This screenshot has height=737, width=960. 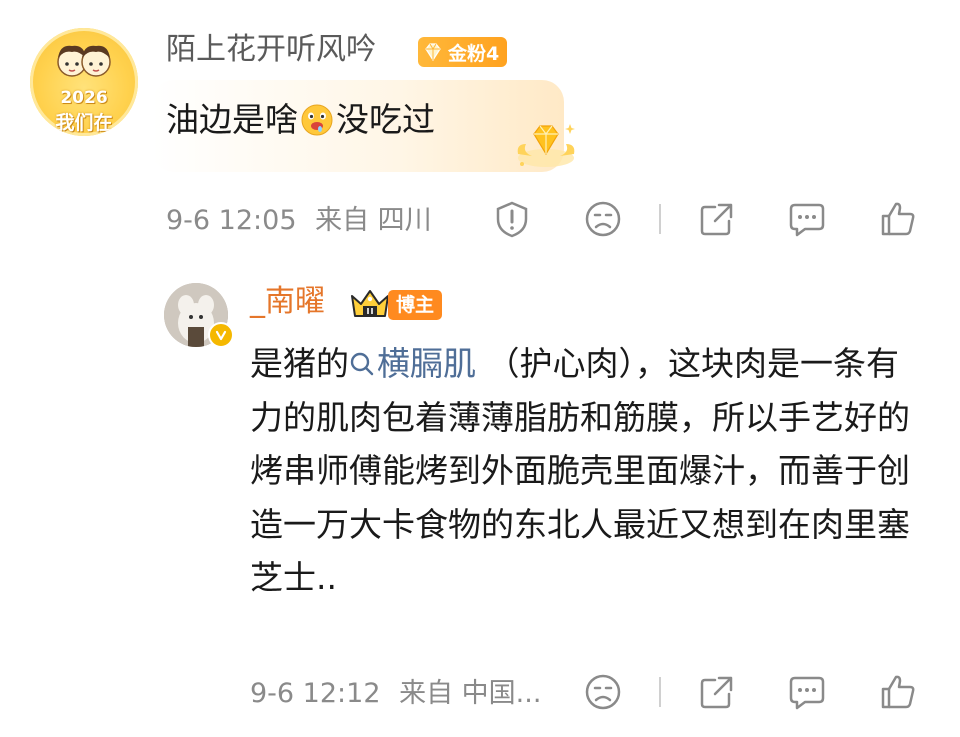 I want to click on diamond-icon, so click(x=433, y=52).